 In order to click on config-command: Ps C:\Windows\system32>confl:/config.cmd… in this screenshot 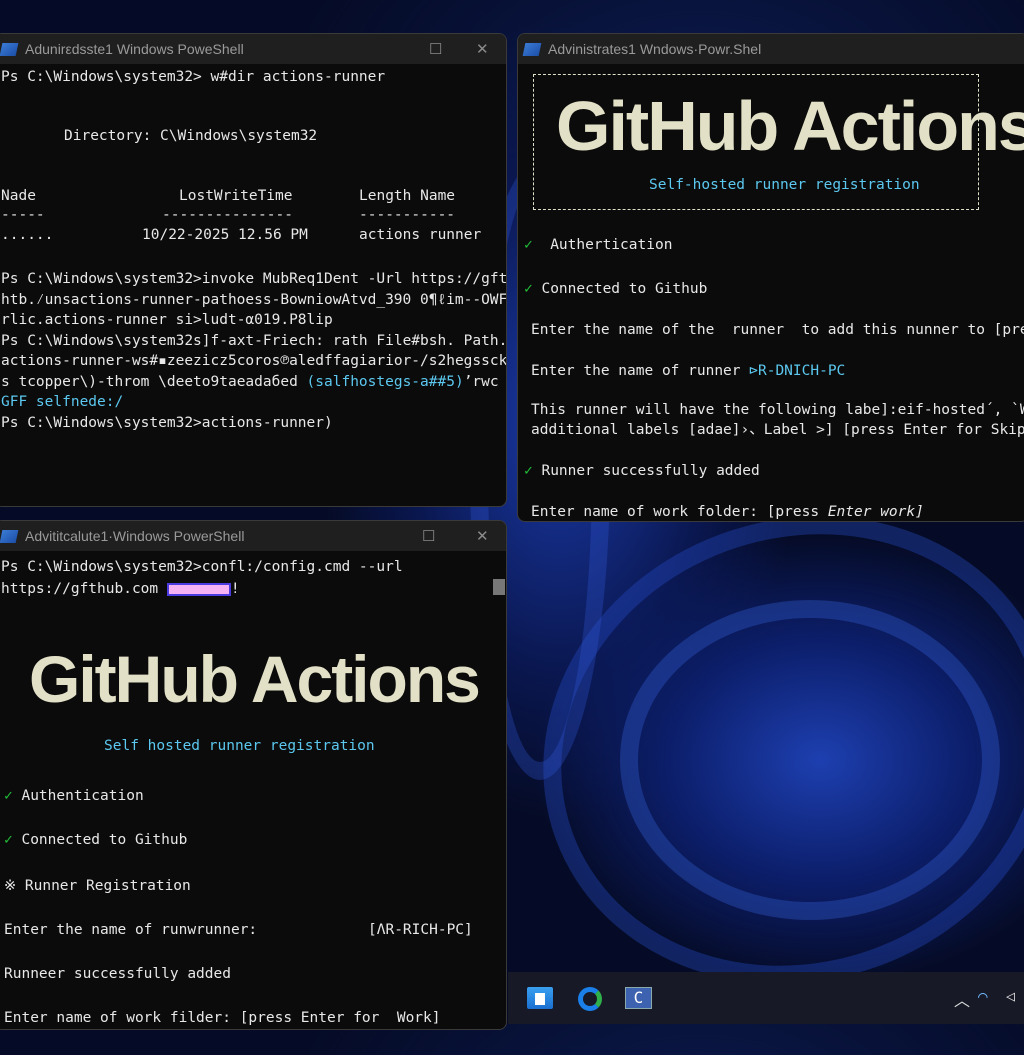, I will do `click(202, 567)`.